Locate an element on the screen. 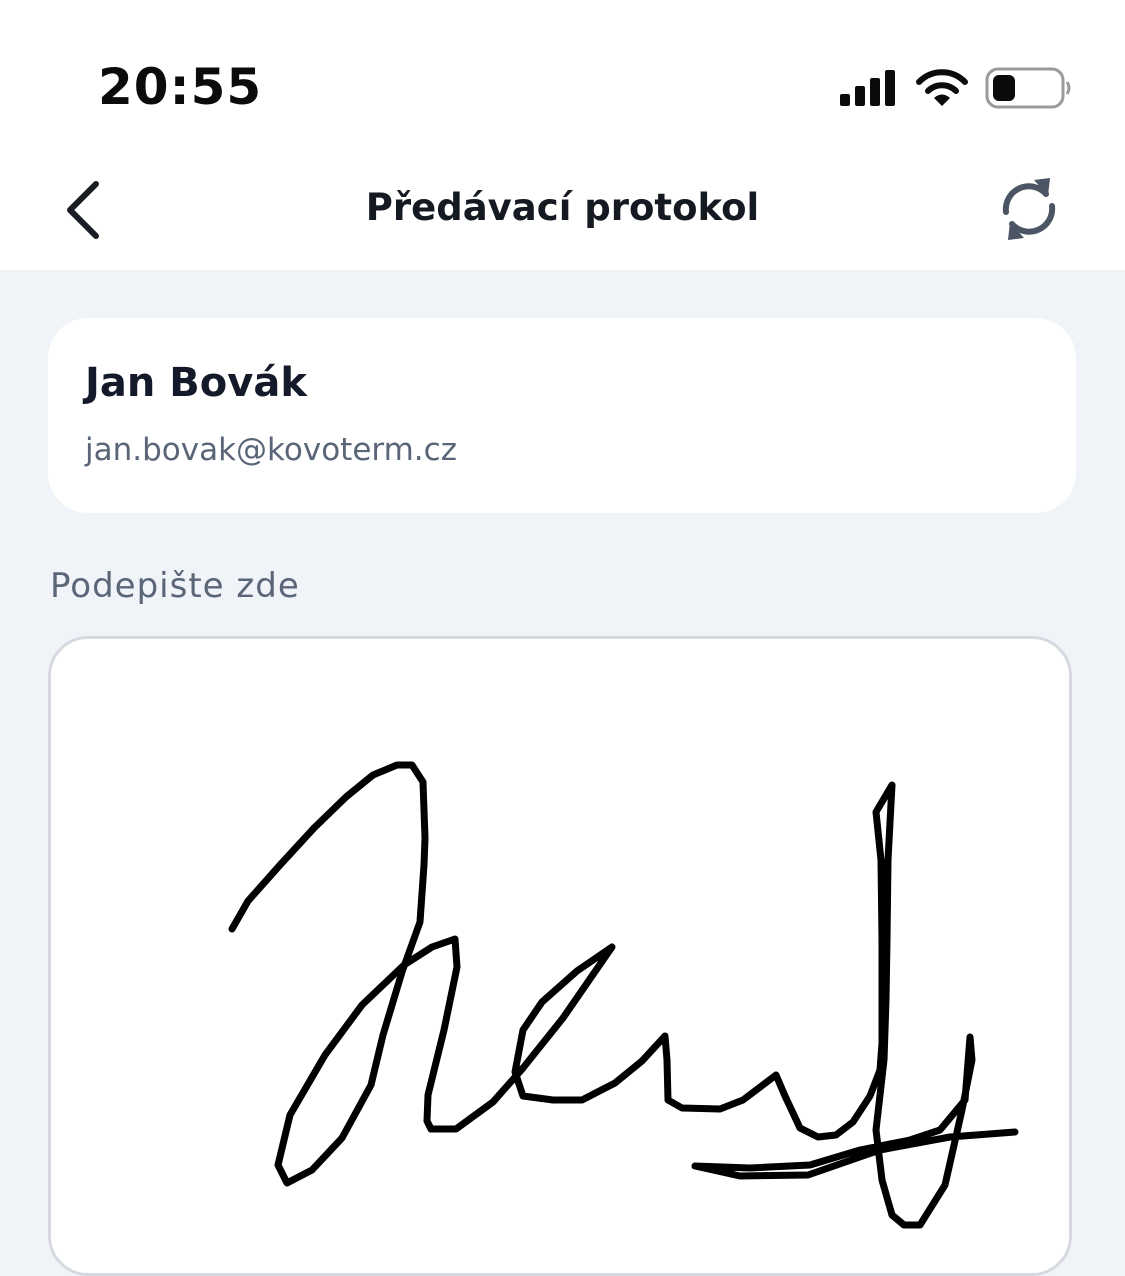  user-email: jan.bovak@kovoterm.cz is located at coordinates (271, 450).